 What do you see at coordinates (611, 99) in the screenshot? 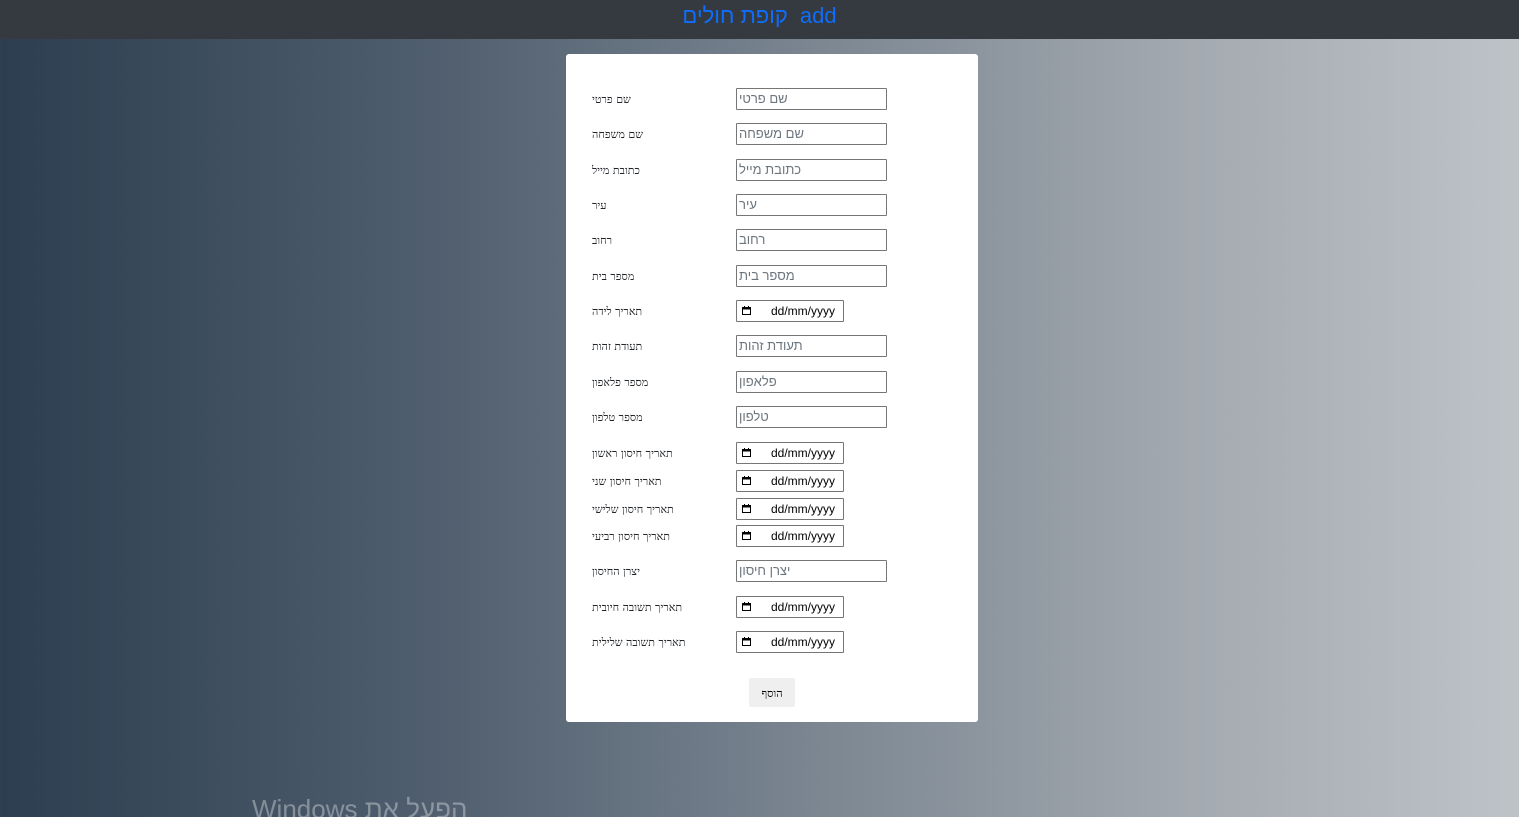
I see `first-name-label: שם פרטי` at bounding box center [611, 99].